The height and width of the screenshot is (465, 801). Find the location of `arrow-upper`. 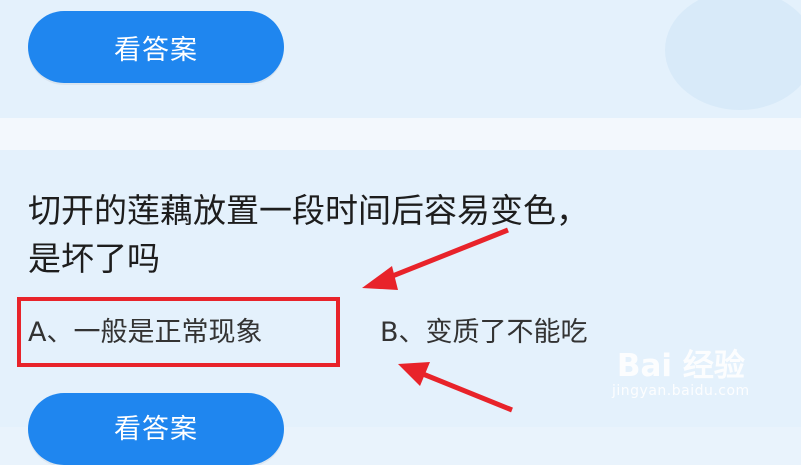

arrow-upper is located at coordinates (444, 255).